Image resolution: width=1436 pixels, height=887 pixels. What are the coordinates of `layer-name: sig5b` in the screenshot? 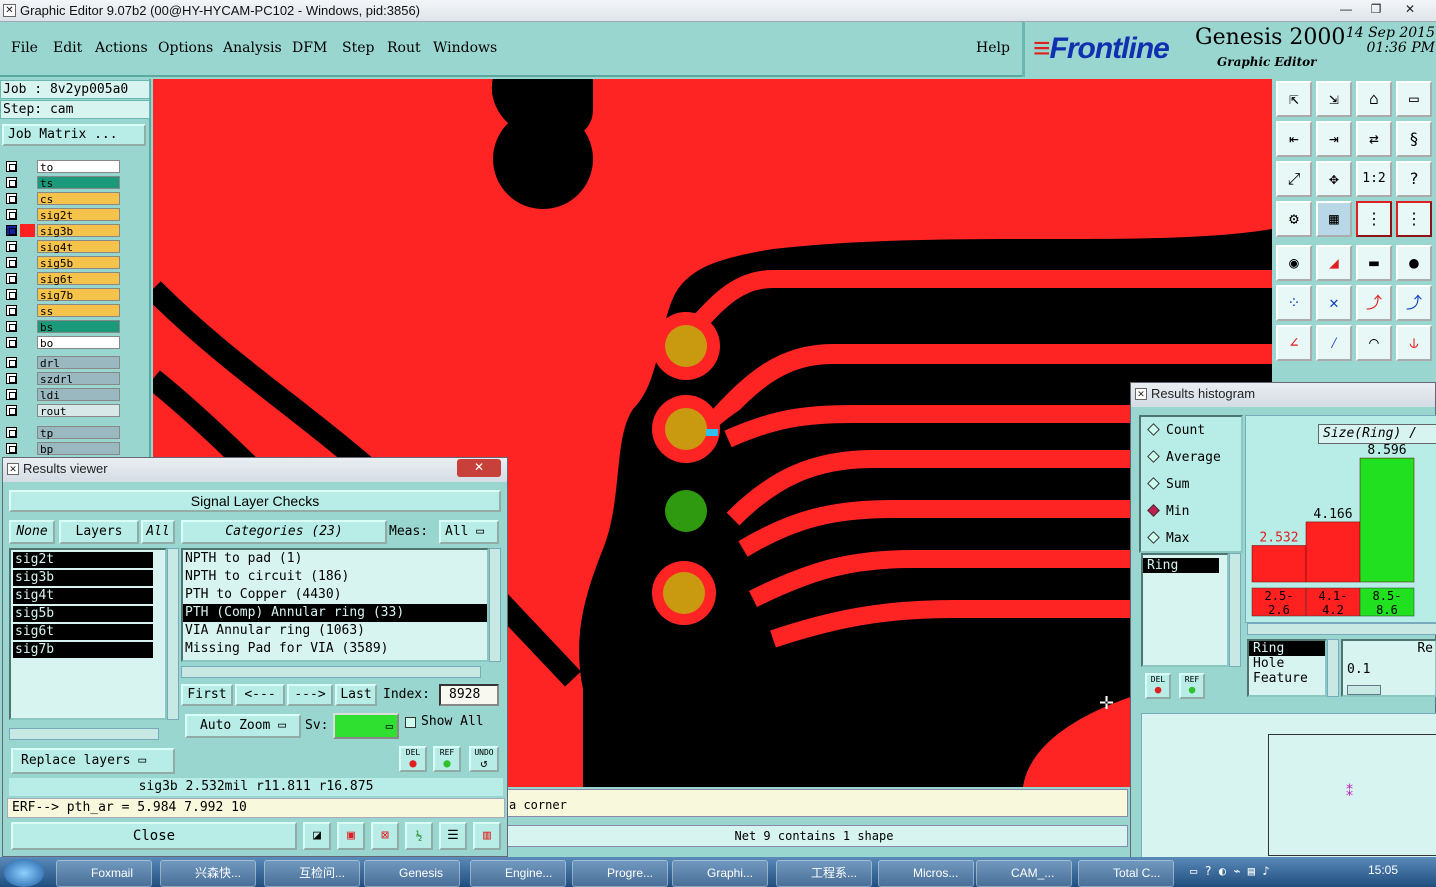 It's located at (78, 263).